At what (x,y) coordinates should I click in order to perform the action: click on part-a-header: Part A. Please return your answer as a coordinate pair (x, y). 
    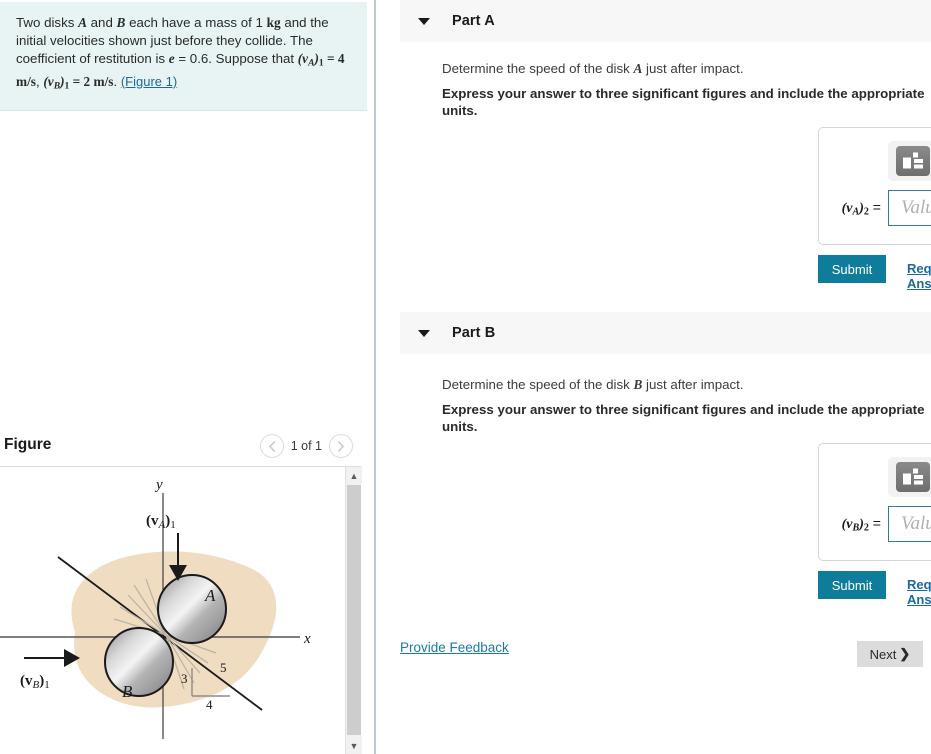
    Looking at the image, I should click on (665, 21).